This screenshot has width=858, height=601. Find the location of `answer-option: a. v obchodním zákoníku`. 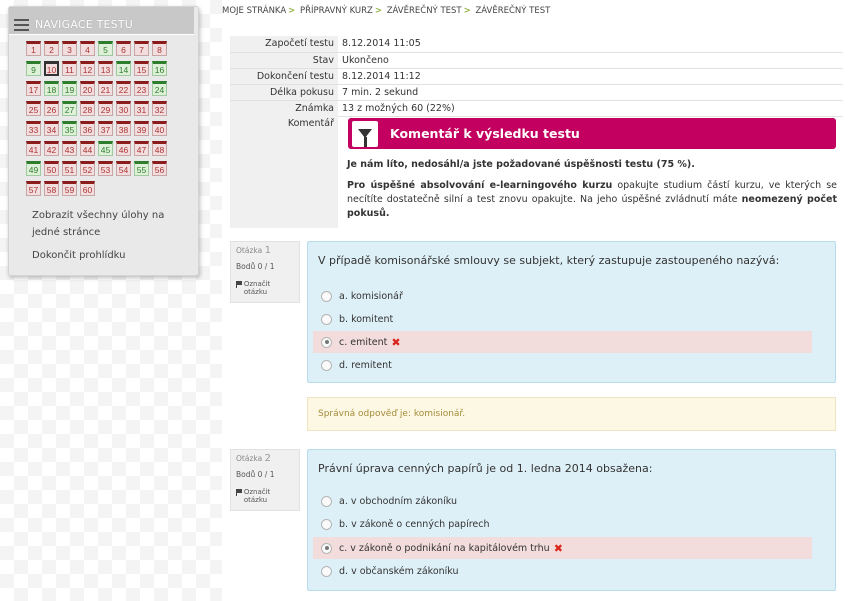

answer-option: a. v obchodním zákoníku is located at coordinates (562, 501).